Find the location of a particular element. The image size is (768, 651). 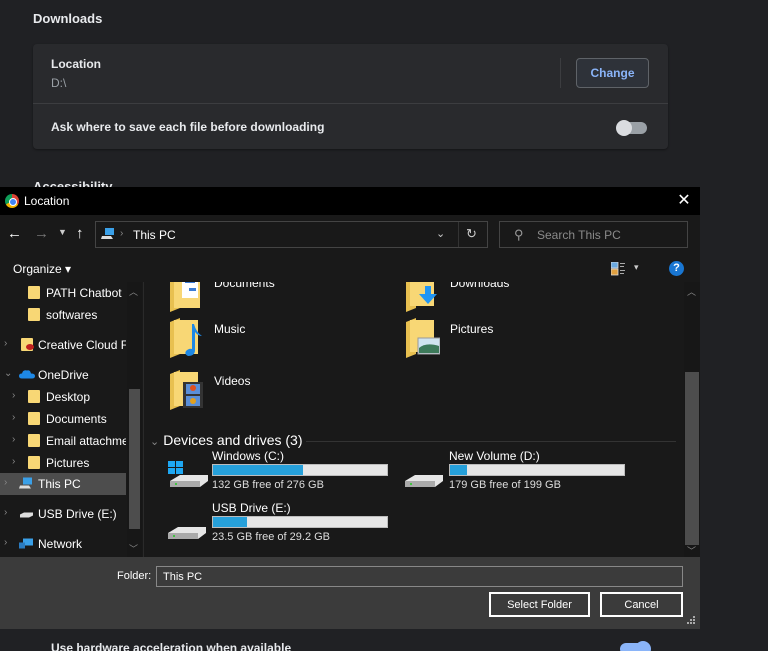

drive-item-new-volume-d: New Volume (D:) 179 GB free of 199 GB is located at coordinates (525, 473).